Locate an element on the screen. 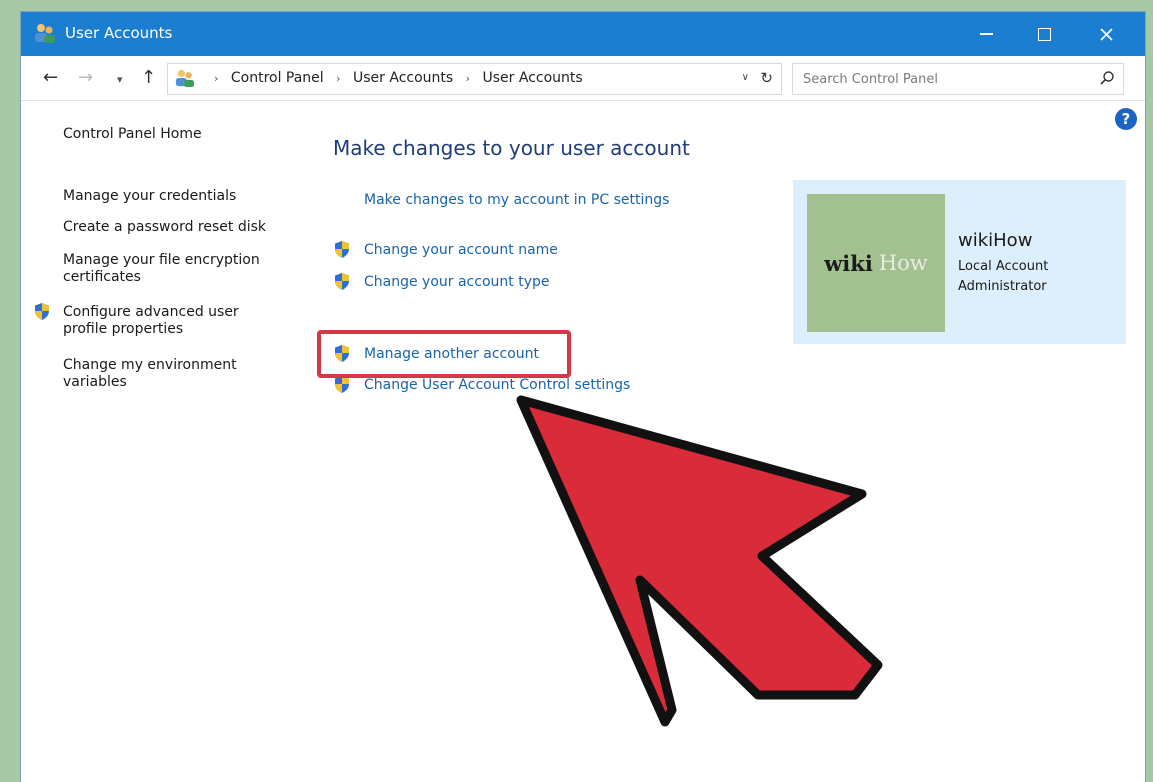  highlight-box is located at coordinates (444, 354).